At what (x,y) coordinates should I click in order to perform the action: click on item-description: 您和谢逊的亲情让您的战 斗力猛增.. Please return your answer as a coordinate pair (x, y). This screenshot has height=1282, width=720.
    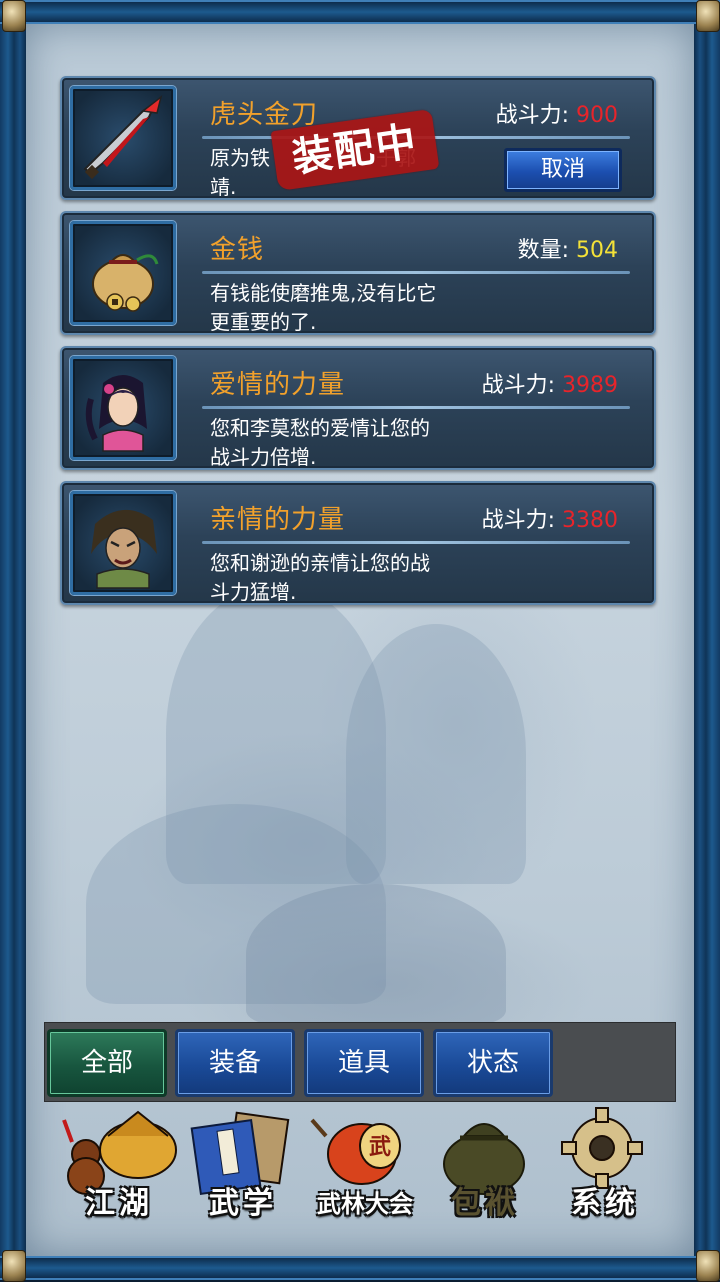
    Looking at the image, I should click on (360, 578).